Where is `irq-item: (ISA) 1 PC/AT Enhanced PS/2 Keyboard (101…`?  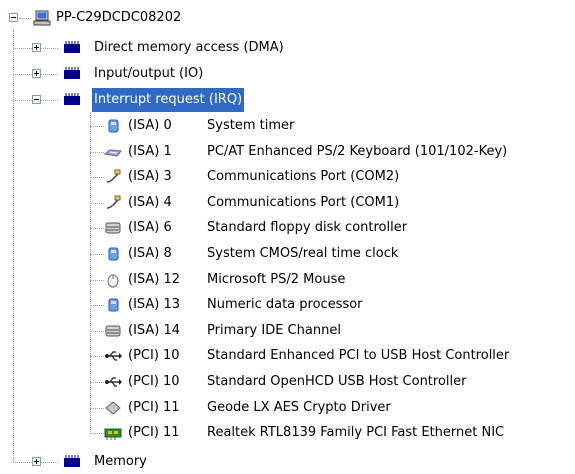 irq-item: (ISA) 1 PC/AT Enhanced PS/2 Keyboard (101… is located at coordinates (287, 152).